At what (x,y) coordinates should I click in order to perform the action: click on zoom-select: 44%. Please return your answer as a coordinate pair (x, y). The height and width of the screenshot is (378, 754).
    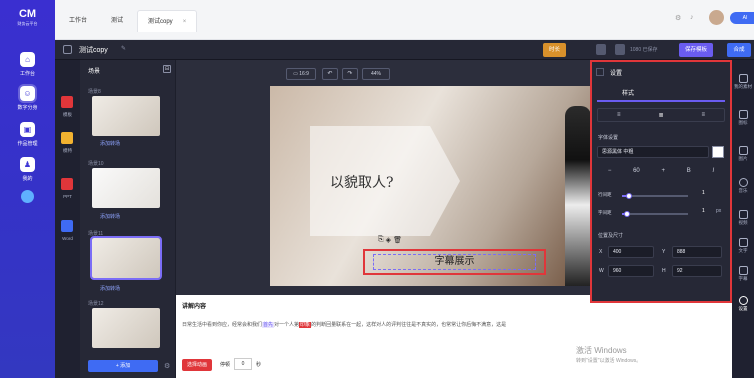
    Looking at the image, I should click on (376, 74).